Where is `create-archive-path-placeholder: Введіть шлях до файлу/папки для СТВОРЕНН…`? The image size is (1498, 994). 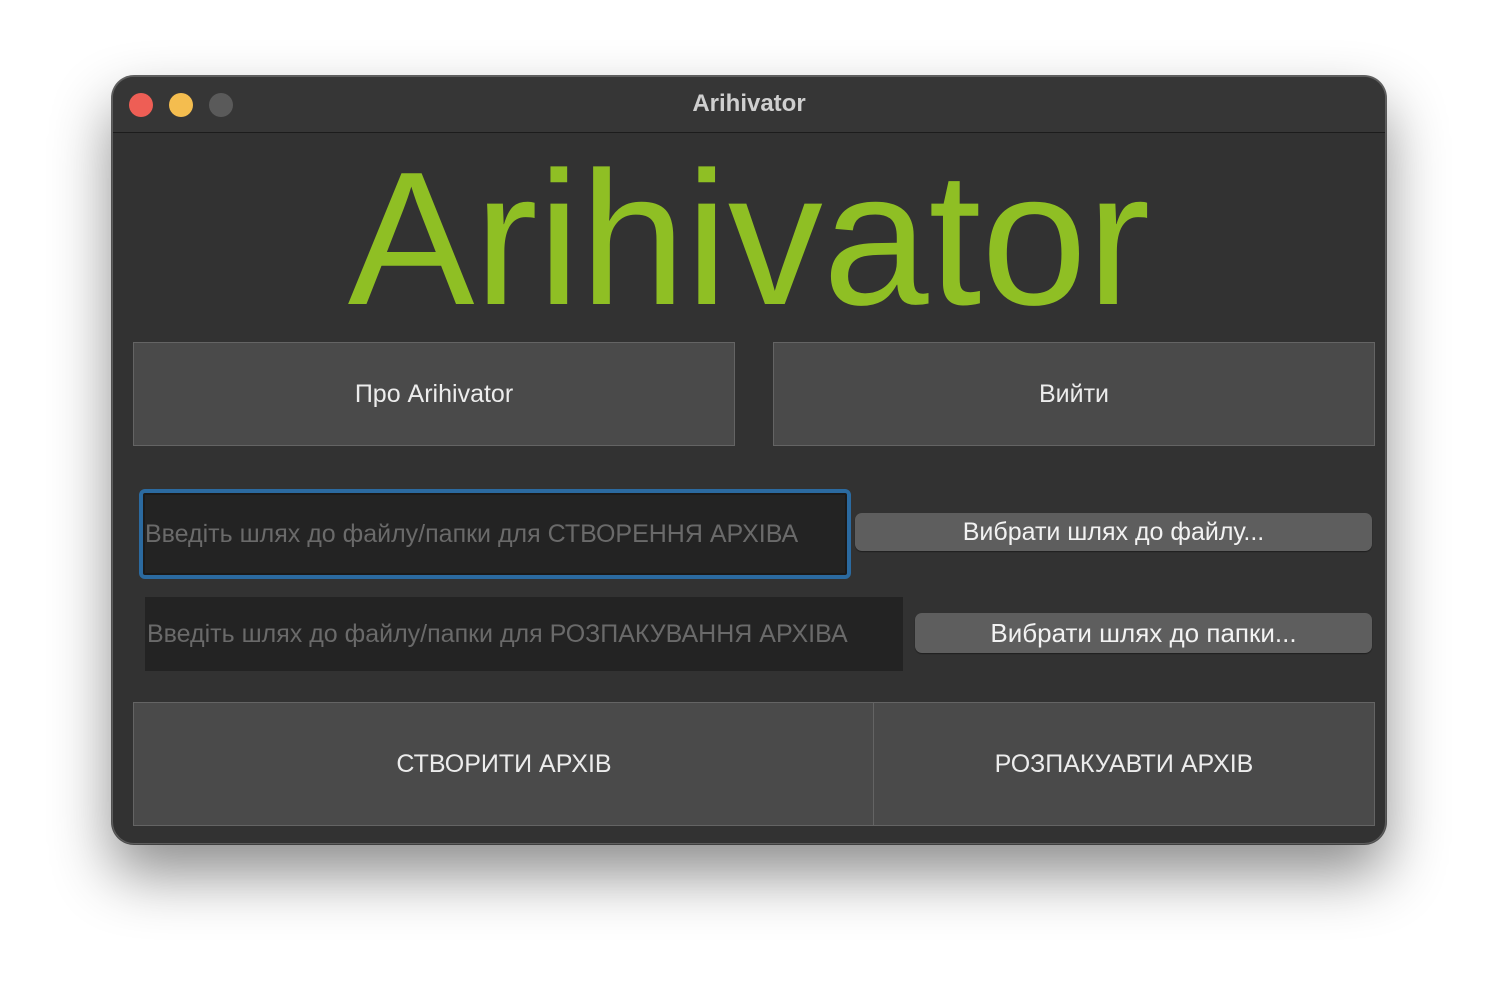 create-archive-path-placeholder: Введіть шлях до файлу/папки для СТВОРЕНН… is located at coordinates (472, 533).